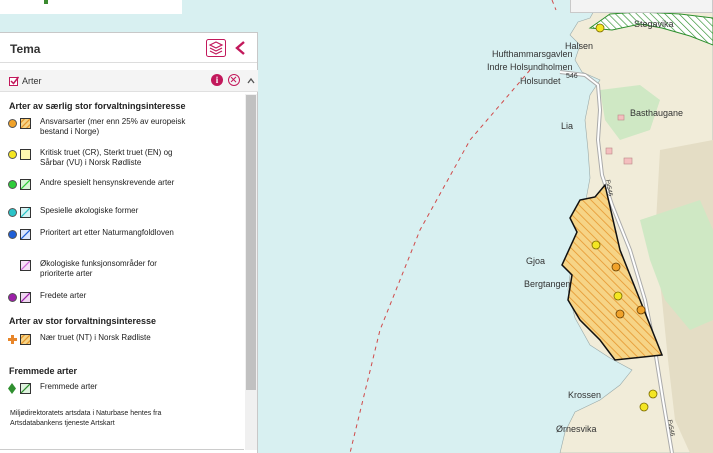  I want to click on info-icon: i, so click(217, 80).